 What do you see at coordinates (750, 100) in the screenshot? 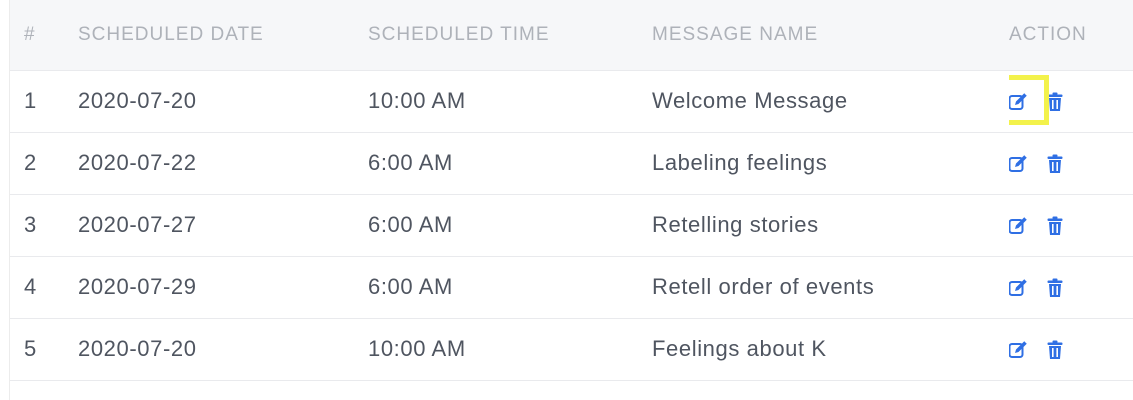
I see `row-message-name: Welcome Message` at bounding box center [750, 100].